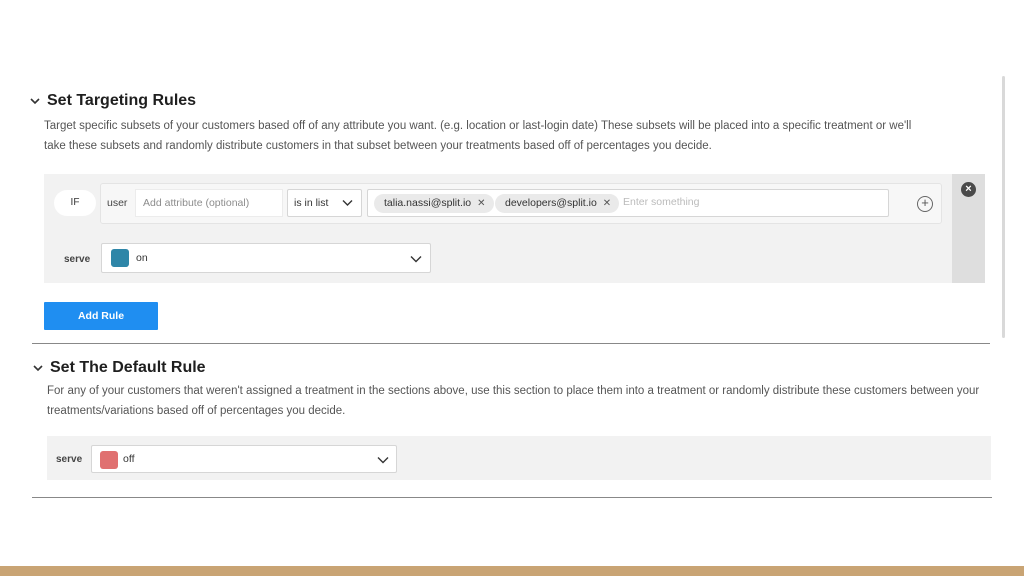 This screenshot has height=576, width=1024. I want to click on condition-subject: user, so click(117, 203).